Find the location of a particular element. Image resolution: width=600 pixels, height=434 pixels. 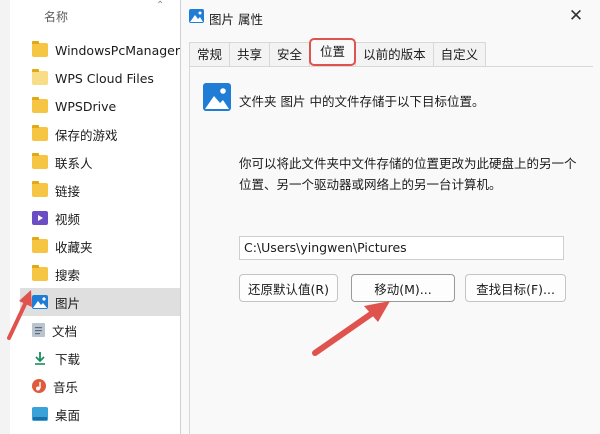

nav-item-desktop: 桌面 is located at coordinates (101, 414).